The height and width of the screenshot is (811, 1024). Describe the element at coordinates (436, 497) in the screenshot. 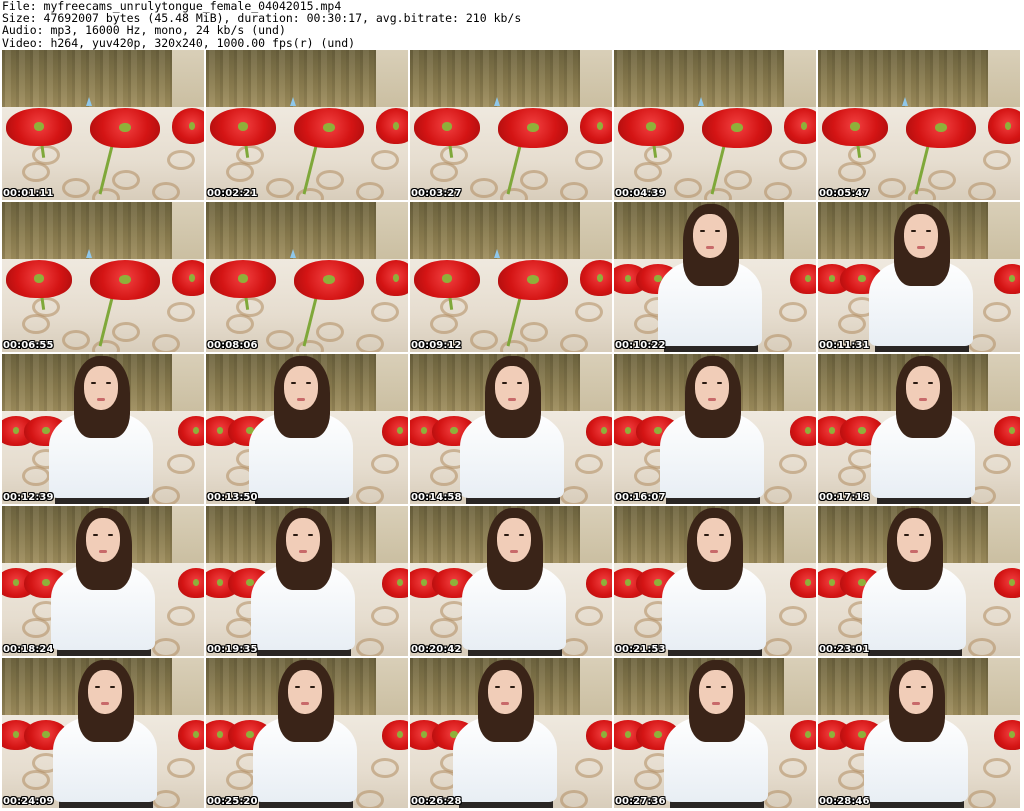

I see `timestamp-label: 00:14:58` at that location.